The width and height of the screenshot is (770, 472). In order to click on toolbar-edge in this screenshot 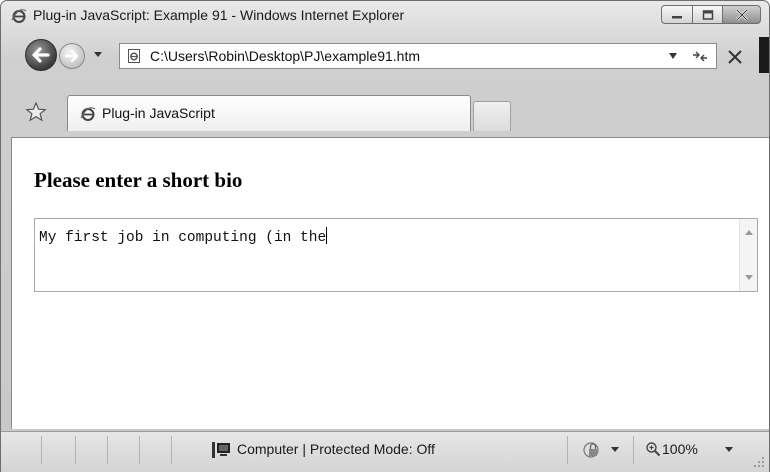, I will do `click(764, 55)`.